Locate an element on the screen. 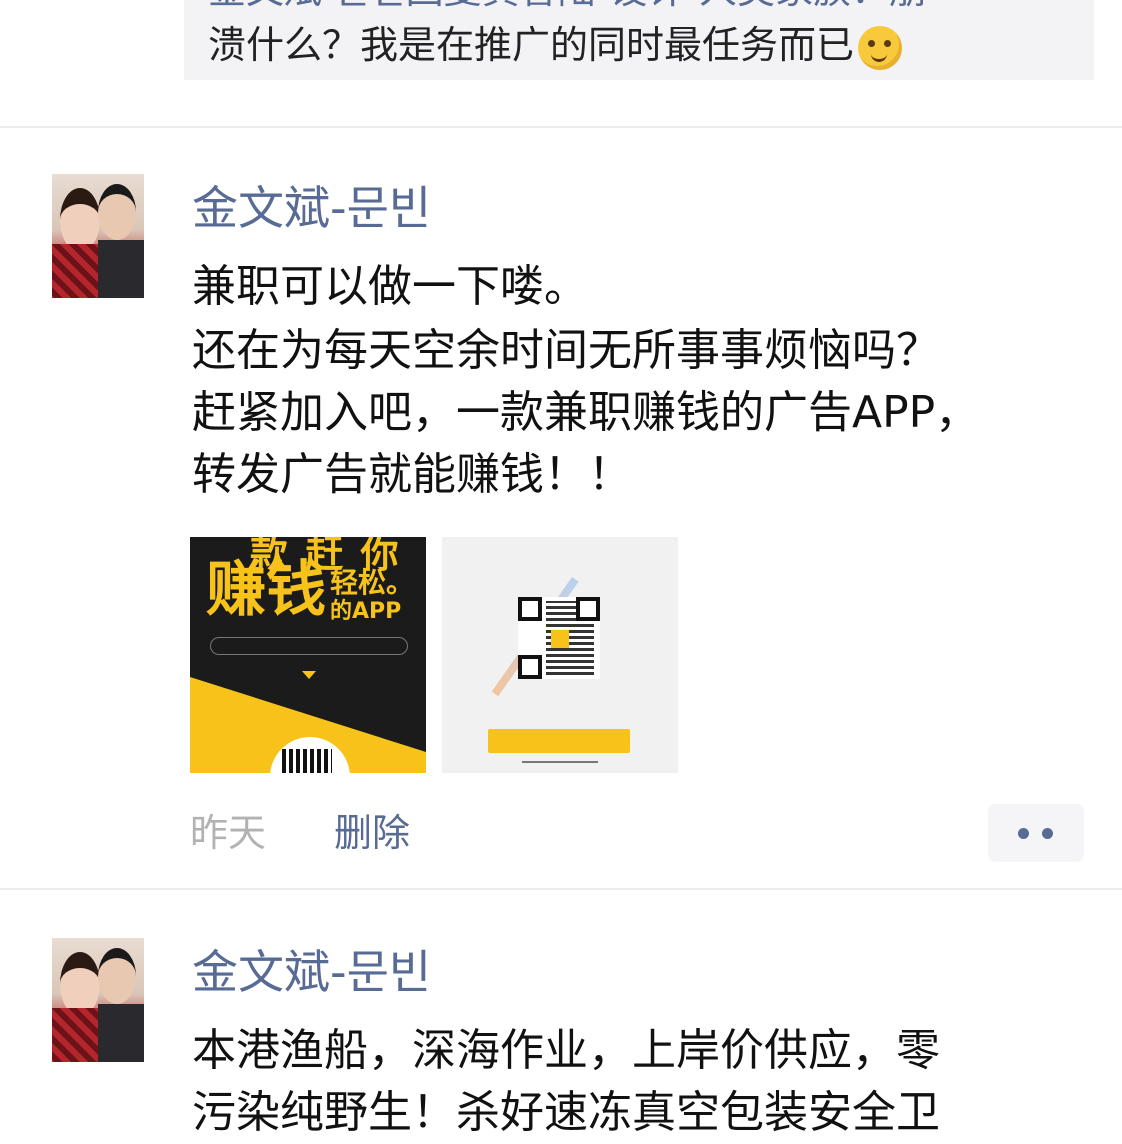 Image resolution: width=1122 pixels, height=1144 pixels. post-text-line: 污染纯野生！杀好速冻真空包装安全卫 is located at coordinates (566, 1112).